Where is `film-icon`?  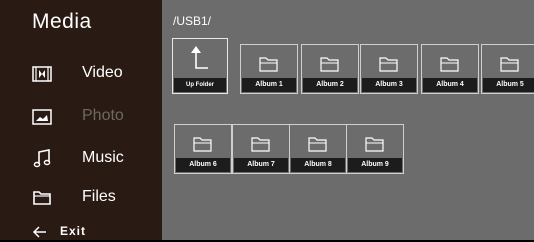 film-icon is located at coordinates (42, 74).